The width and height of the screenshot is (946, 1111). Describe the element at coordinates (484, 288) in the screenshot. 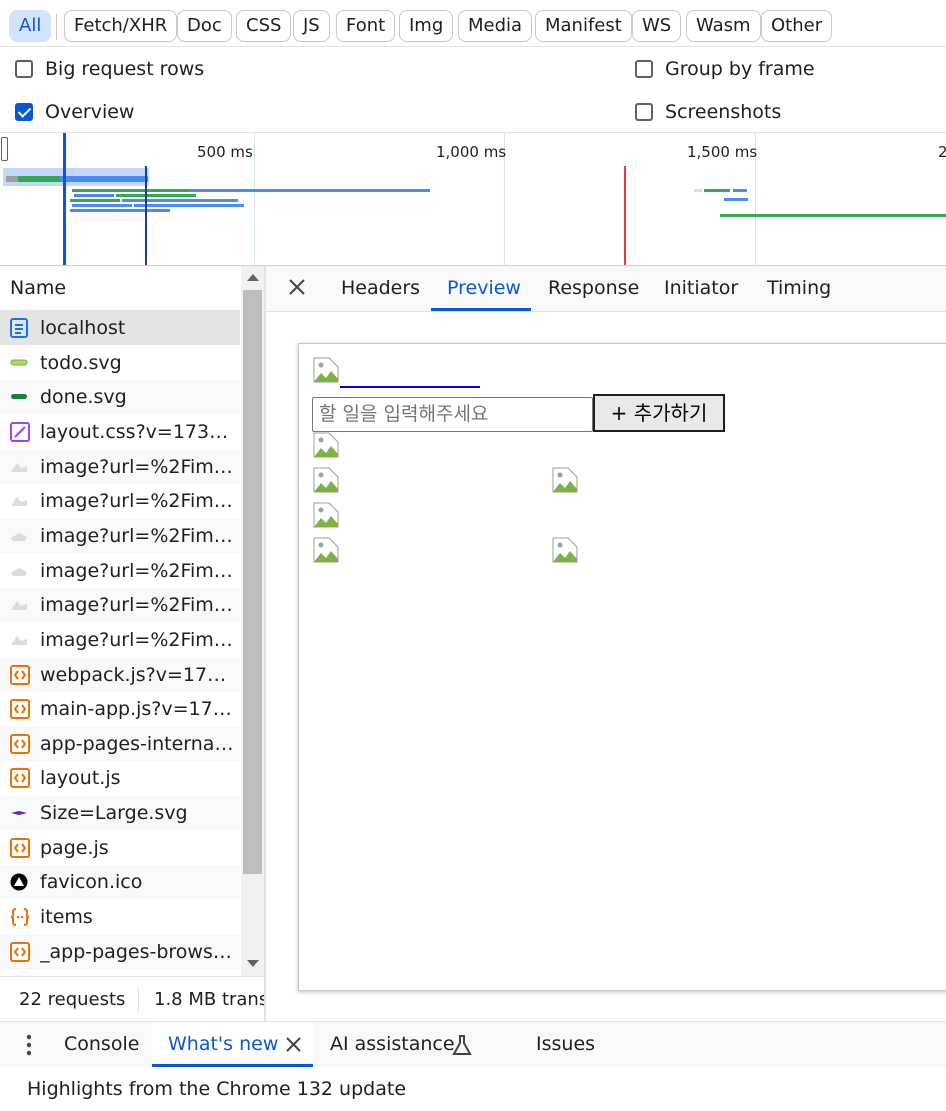

I see `tab-preview: Preview` at that location.